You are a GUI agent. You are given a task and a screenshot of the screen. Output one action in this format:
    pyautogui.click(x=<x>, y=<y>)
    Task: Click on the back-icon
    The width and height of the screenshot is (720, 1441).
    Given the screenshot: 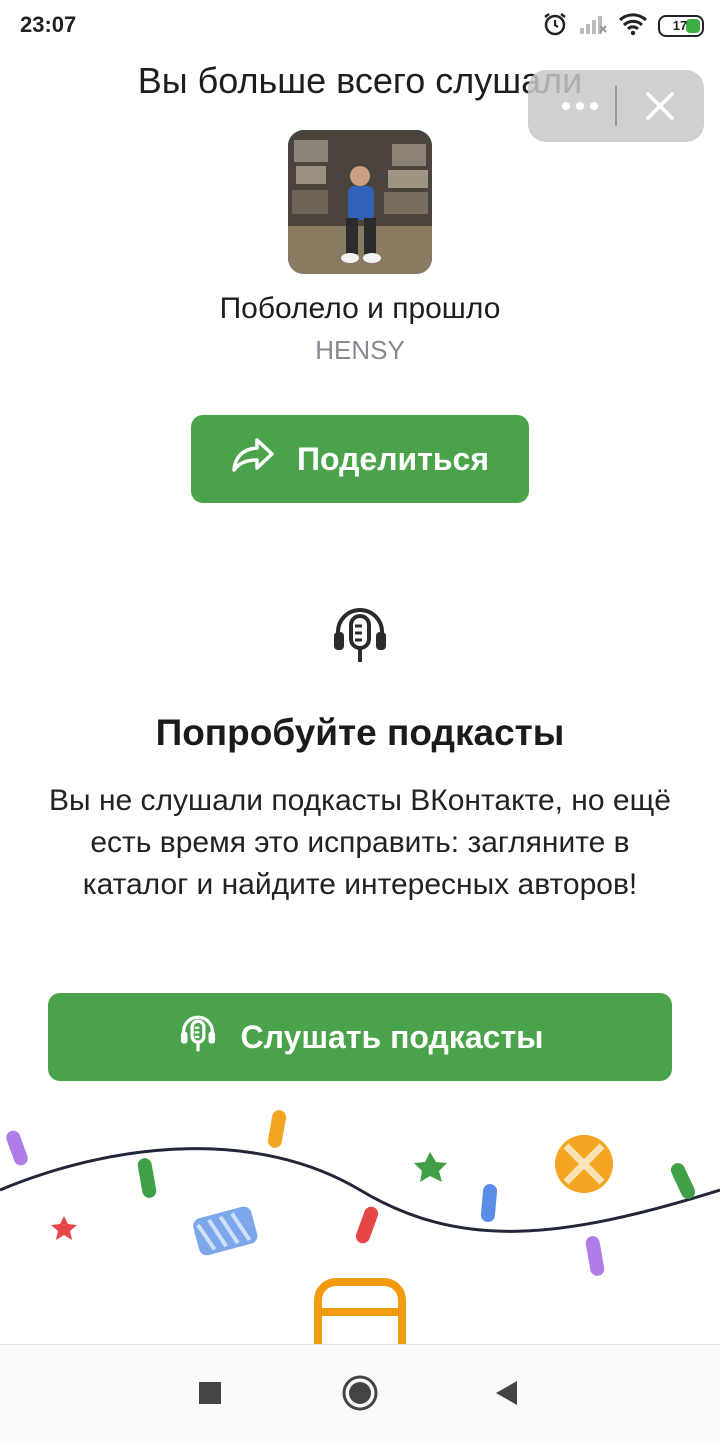 What is the action you would take?
    pyautogui.click(x=506, y=1393)
    